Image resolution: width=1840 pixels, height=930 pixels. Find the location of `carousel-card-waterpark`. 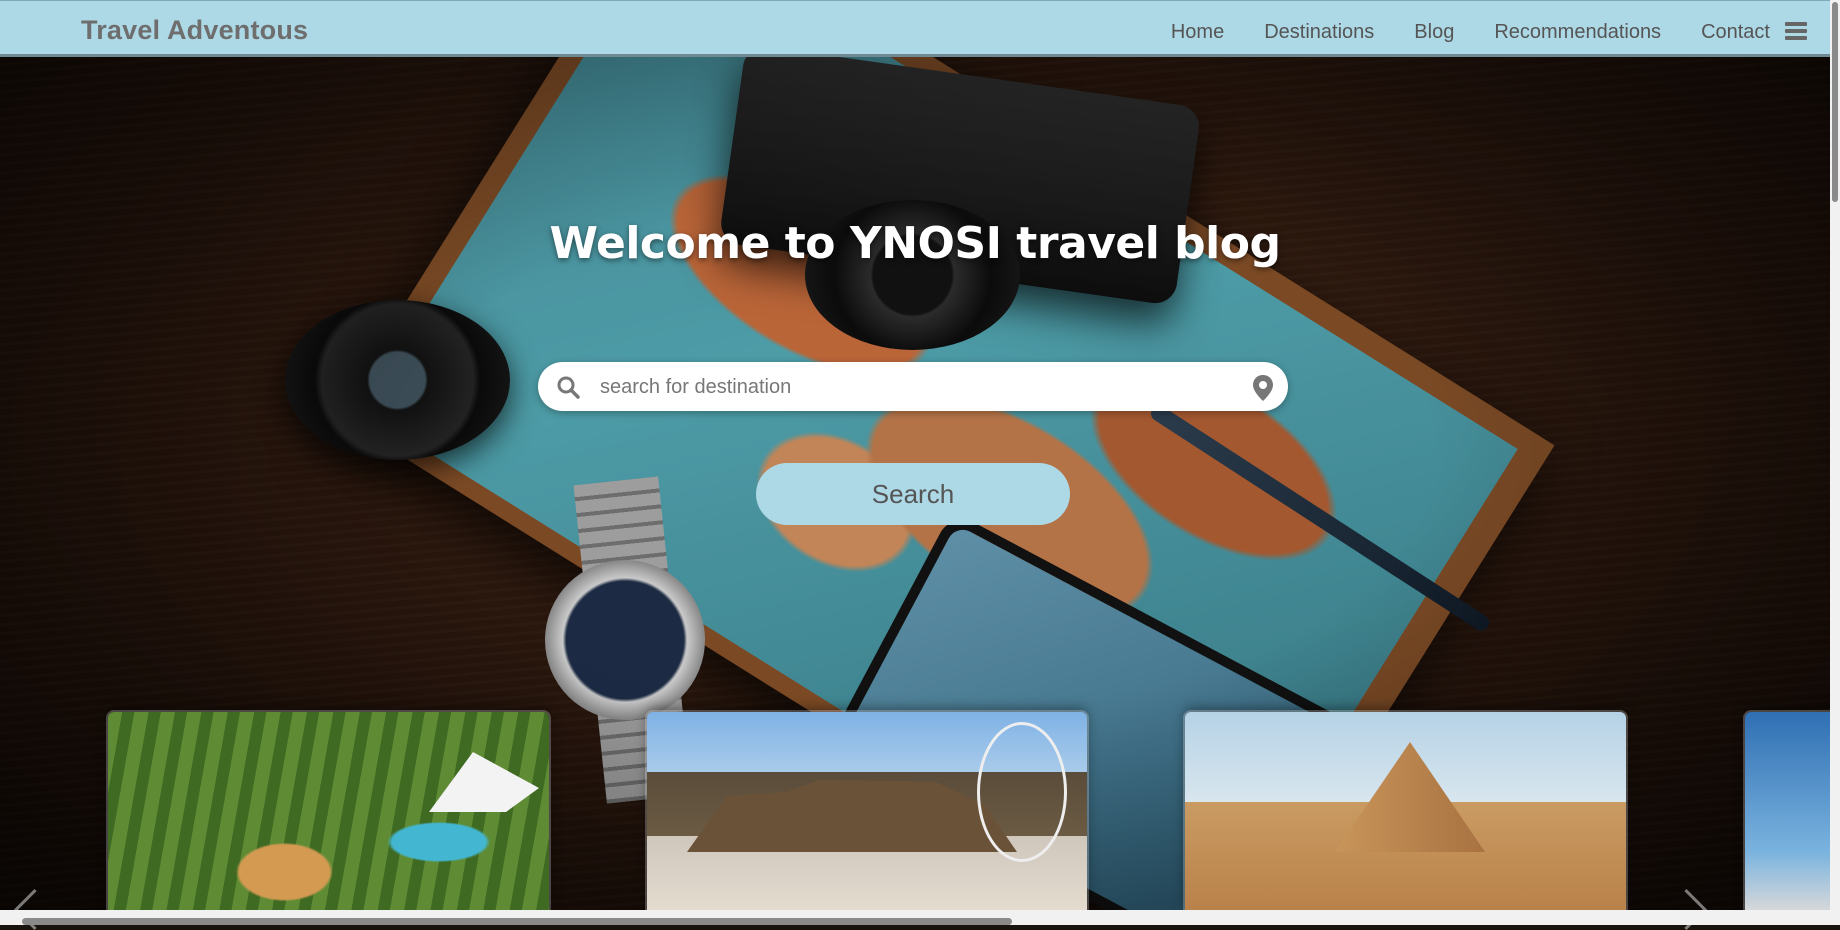

carousel-card-waterpark is located at coordinates (328, 812).